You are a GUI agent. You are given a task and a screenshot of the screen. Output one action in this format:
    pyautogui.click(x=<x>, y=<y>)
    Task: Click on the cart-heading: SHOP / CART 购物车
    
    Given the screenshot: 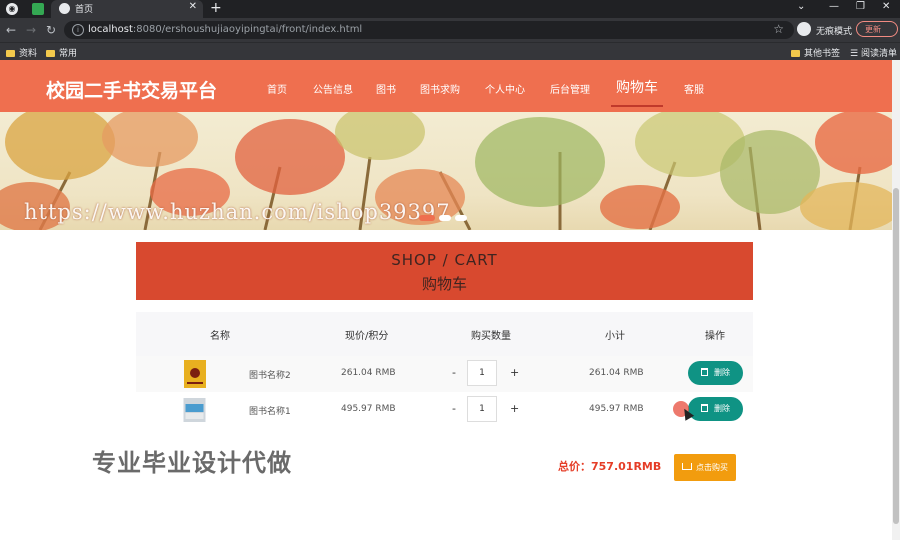 What is the action you would take?
    pyautogui.click(x=444, y=271)
    